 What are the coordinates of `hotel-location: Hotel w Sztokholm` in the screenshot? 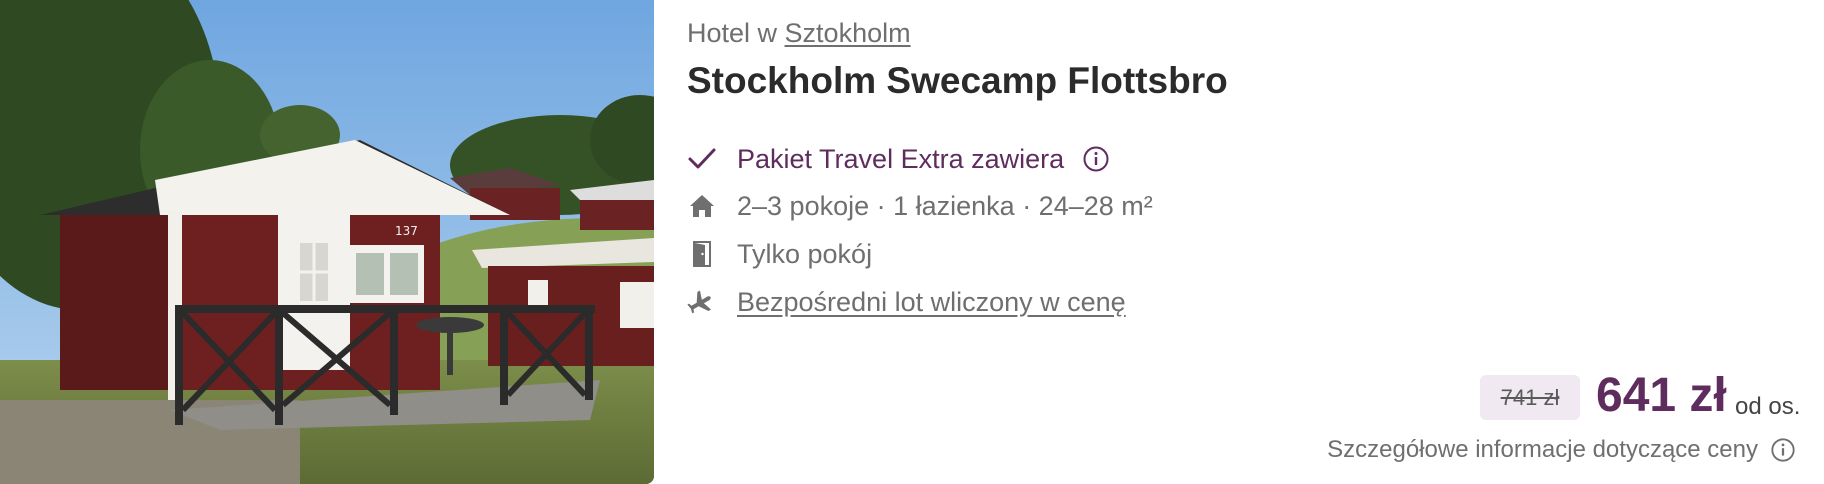 It's located at (799, 33).